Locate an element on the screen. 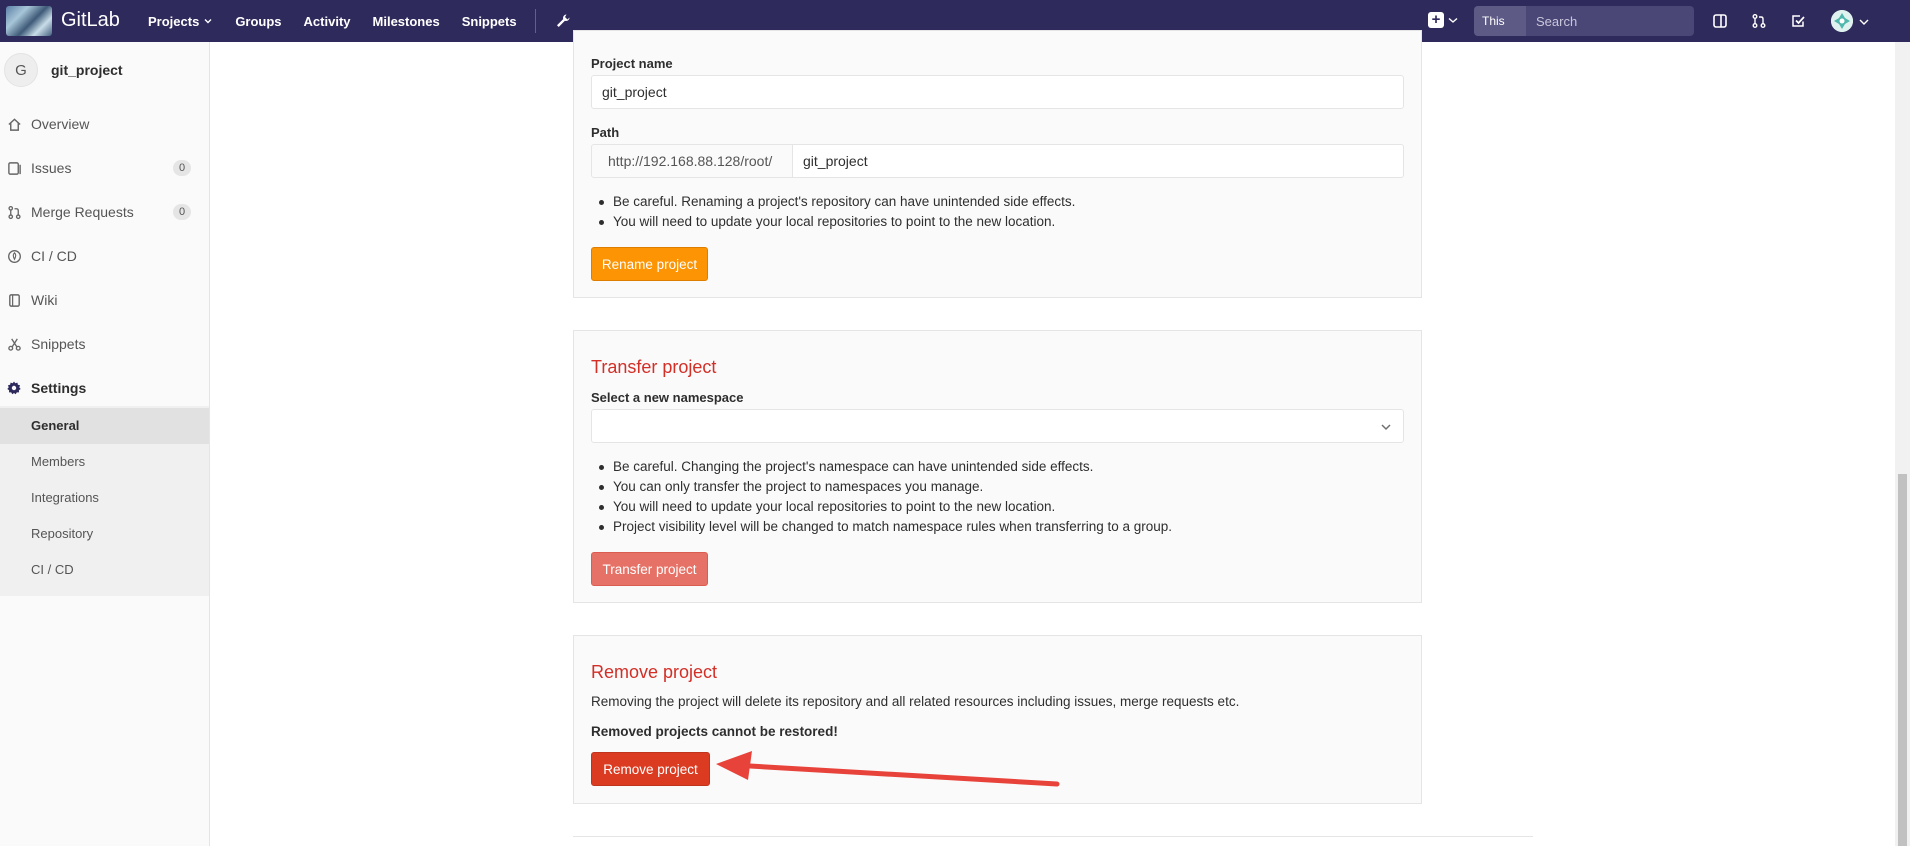  sidebar-item-overview: Overview is located at coordinates (104, 124).